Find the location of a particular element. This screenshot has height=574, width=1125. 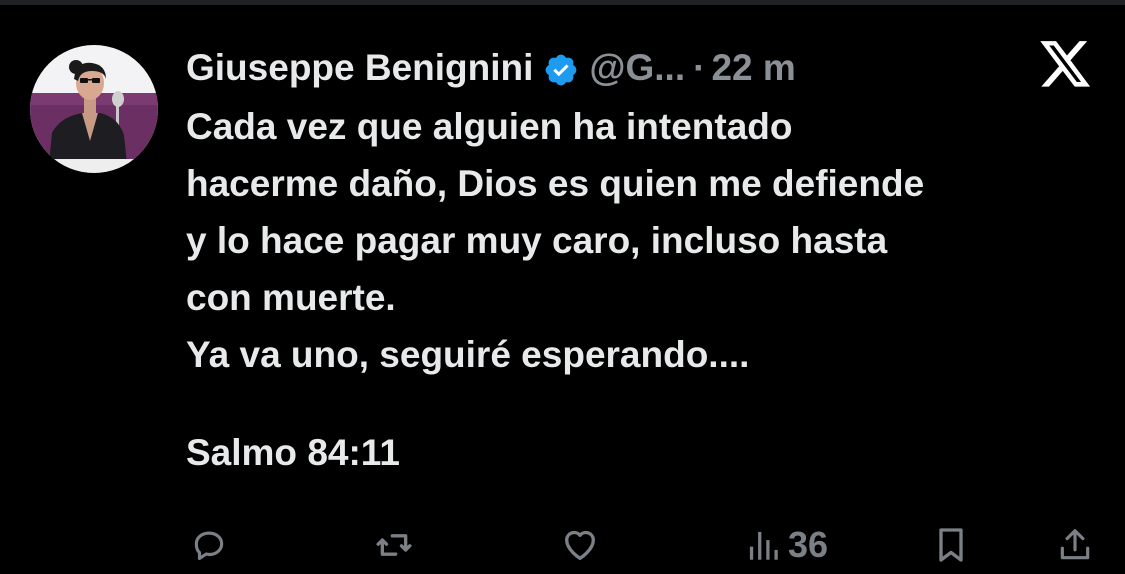

heart-icon is located at coordinates (580, 545).